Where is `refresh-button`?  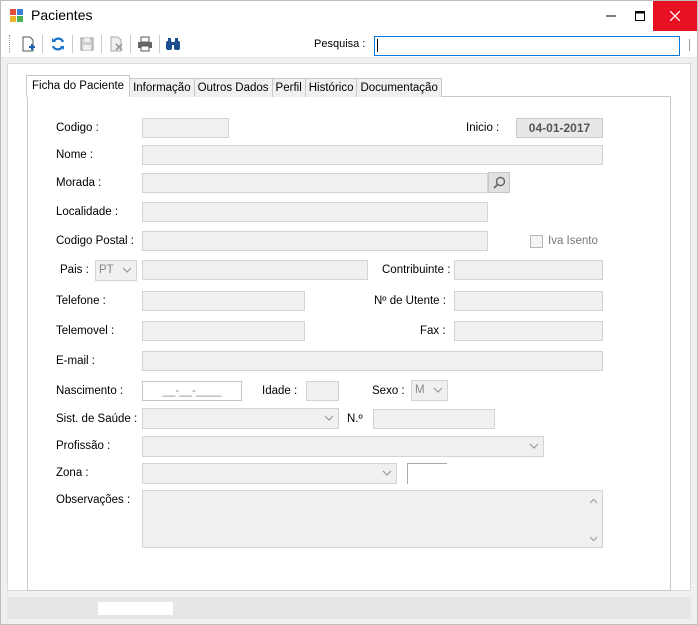 refresh-button is located at coordinates (58, 44).